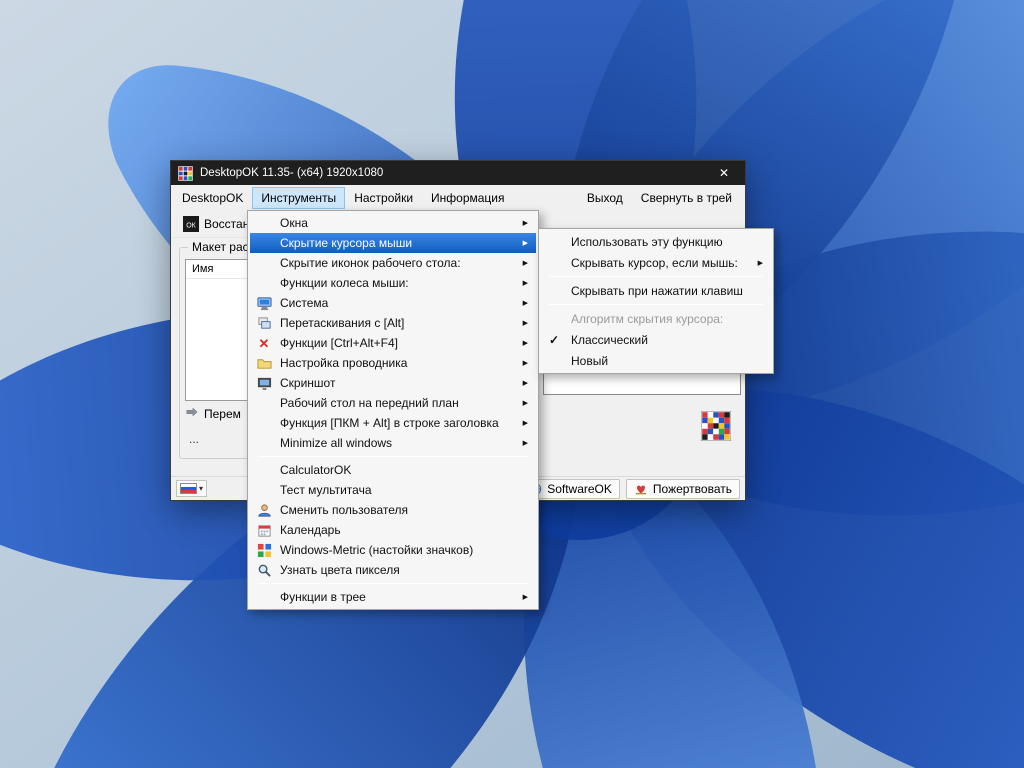  I want to click on menu-item-hide-cursor: Скрытие курсора мыши ▶, so click(393, 243).